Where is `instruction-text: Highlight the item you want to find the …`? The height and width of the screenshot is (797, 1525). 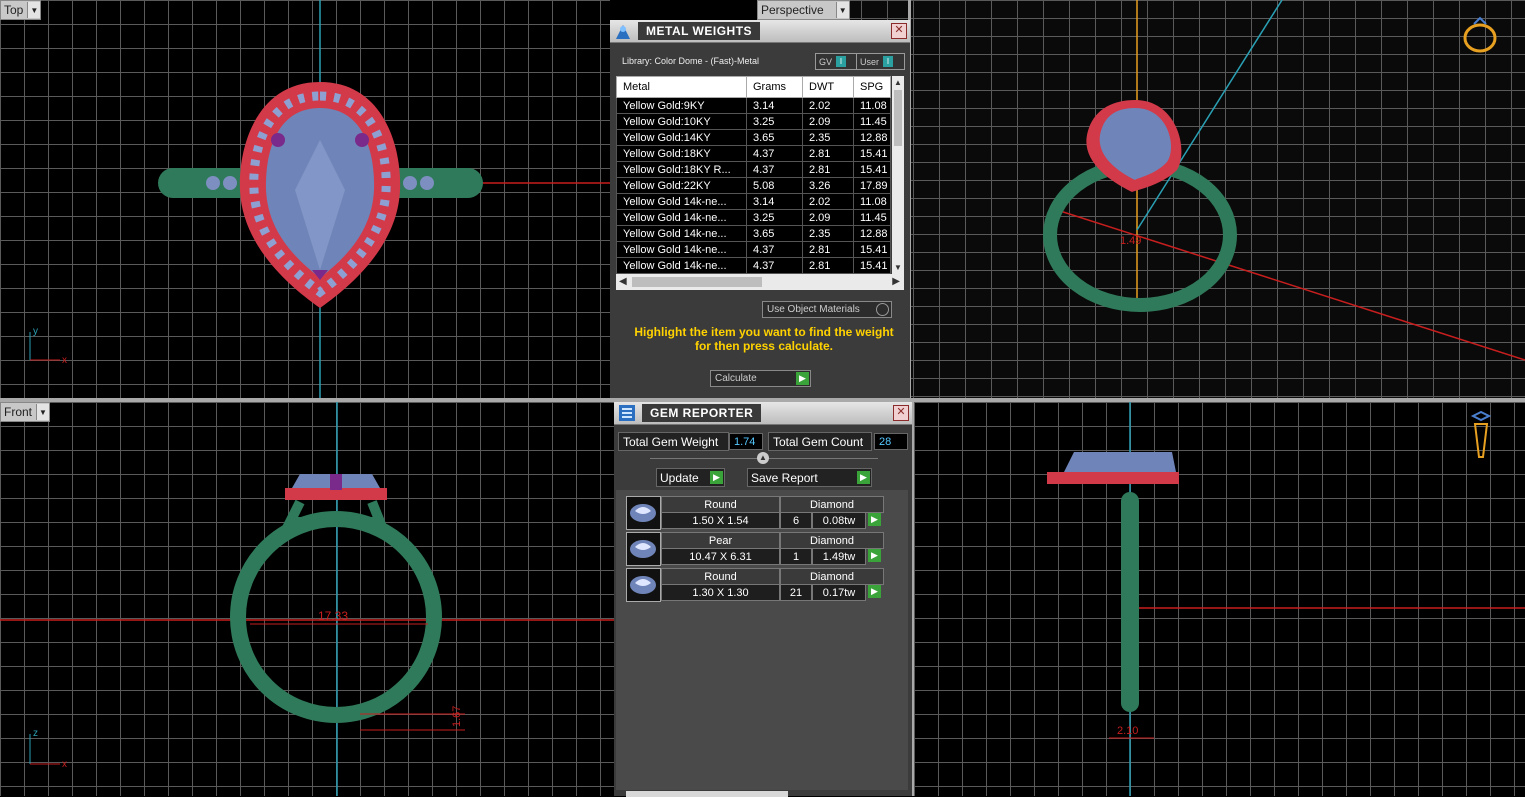
instruction-text: Highlight the item you want to find the … is located at coordinates (764, 339).